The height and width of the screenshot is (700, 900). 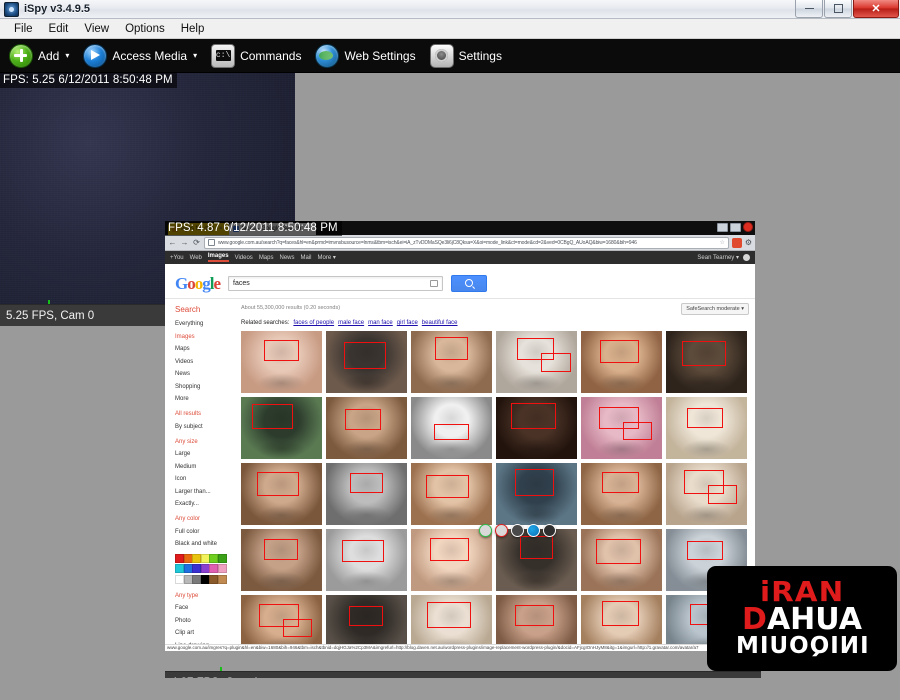 What do you see at coordinates (286, 258) in the screenshot?
I see `gnav-news: News` at bounding box center [286, 258].